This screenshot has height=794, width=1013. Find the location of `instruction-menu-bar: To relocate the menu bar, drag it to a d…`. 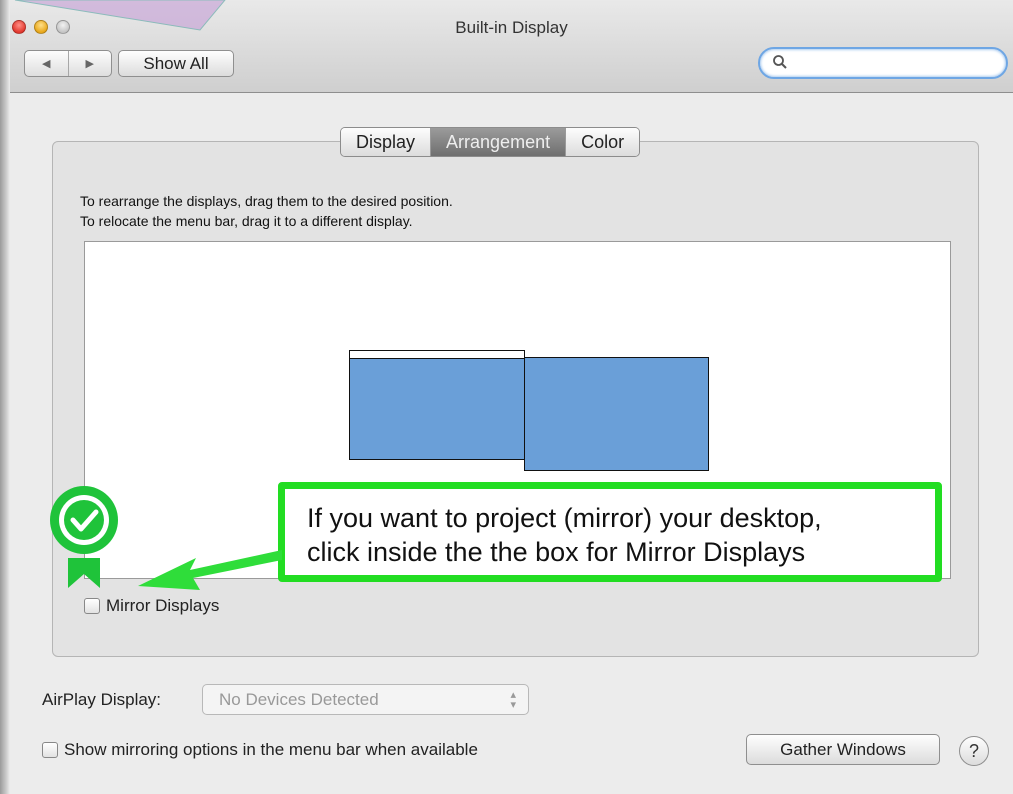

instruction-menu-bar: To relocate the menu bar, drag it to a d… is located at coordinates (246, 221).